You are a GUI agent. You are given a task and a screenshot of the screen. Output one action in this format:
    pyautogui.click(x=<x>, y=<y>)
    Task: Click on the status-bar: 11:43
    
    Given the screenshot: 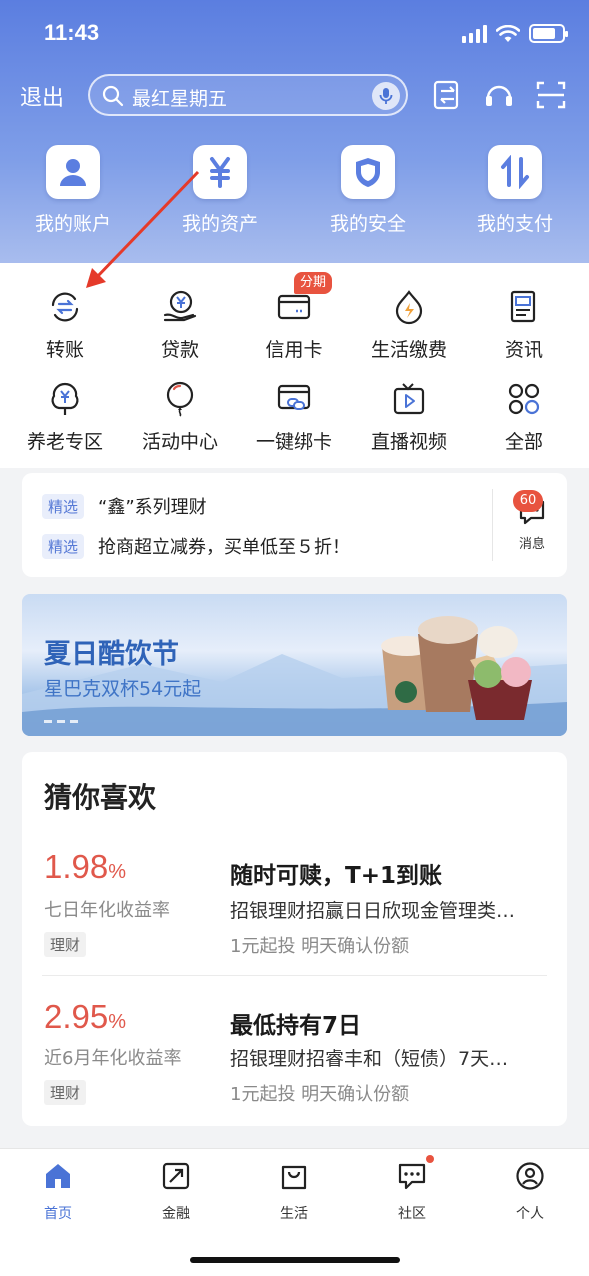 What is the action you would take?
    pyautogui.click(x=294, y=35)
    